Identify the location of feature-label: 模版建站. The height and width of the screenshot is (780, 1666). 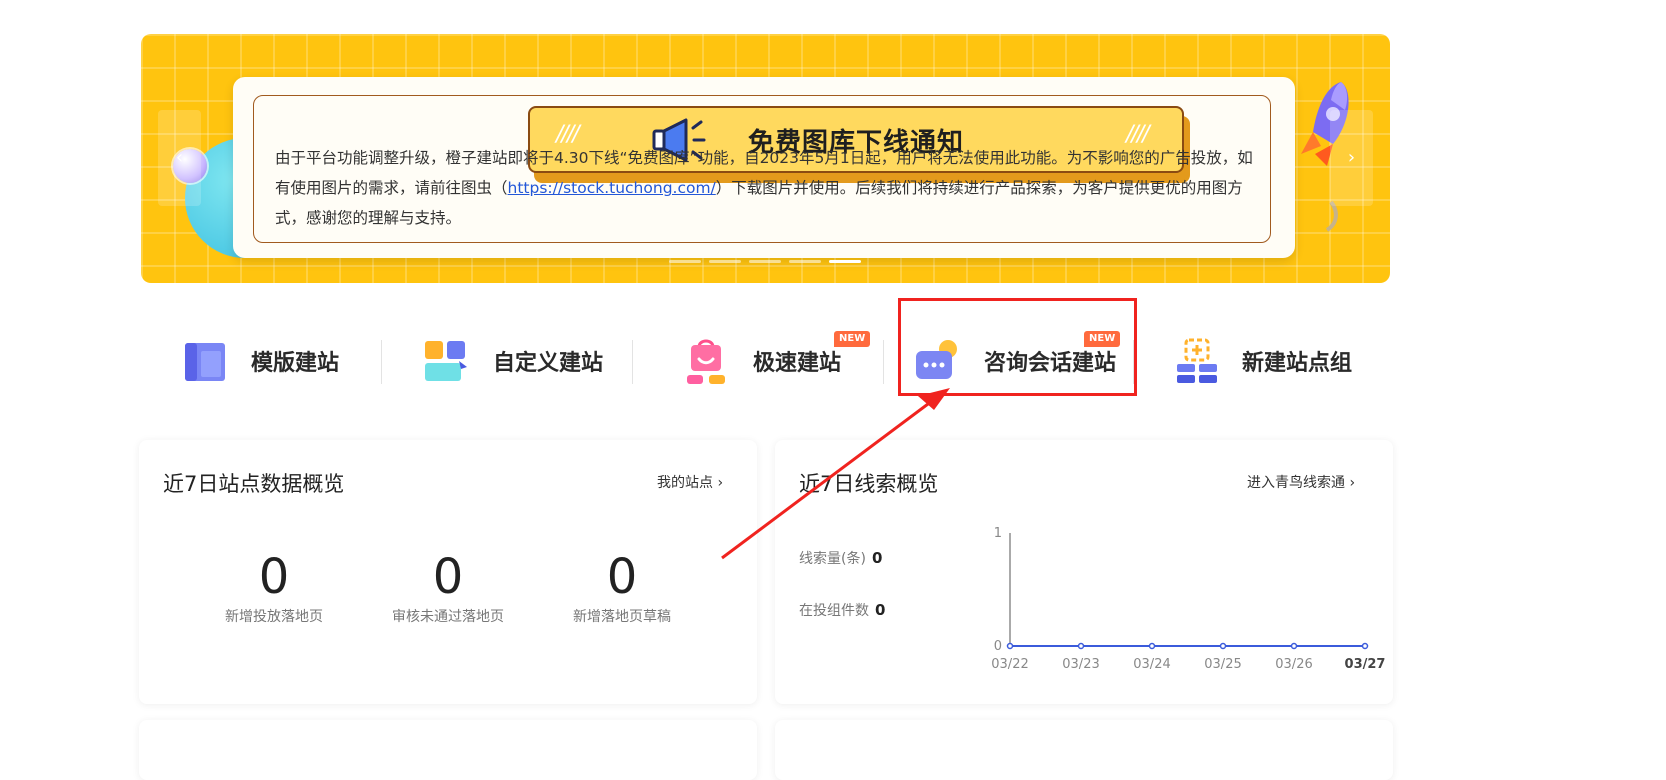
(295, 363).